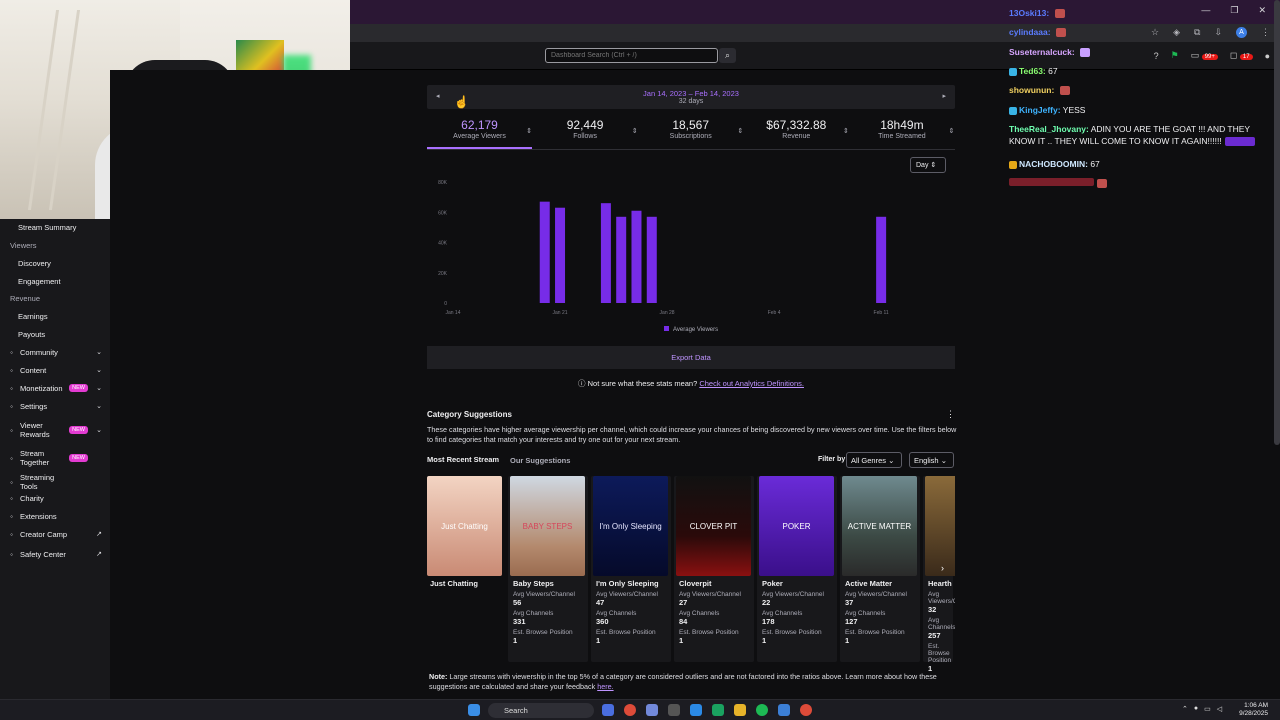 This screenshot has width=1280, height=720. What do you see at coordinates (944, 96) in the screenshot?
I see `next-range-arrow-icon: ▸` at bounding box center [944, 96].